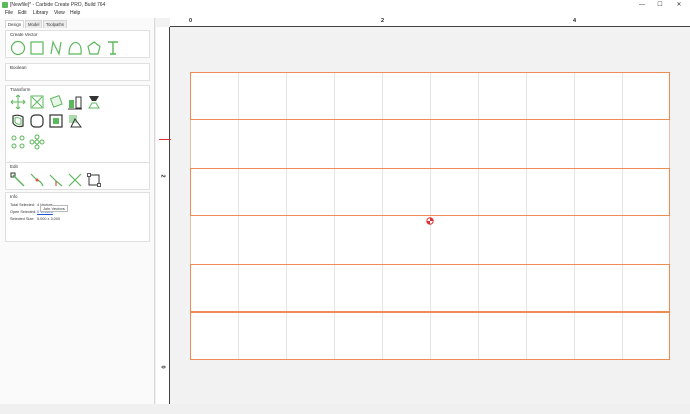  I want to click on circle-tool-icon, so click(18, 48).